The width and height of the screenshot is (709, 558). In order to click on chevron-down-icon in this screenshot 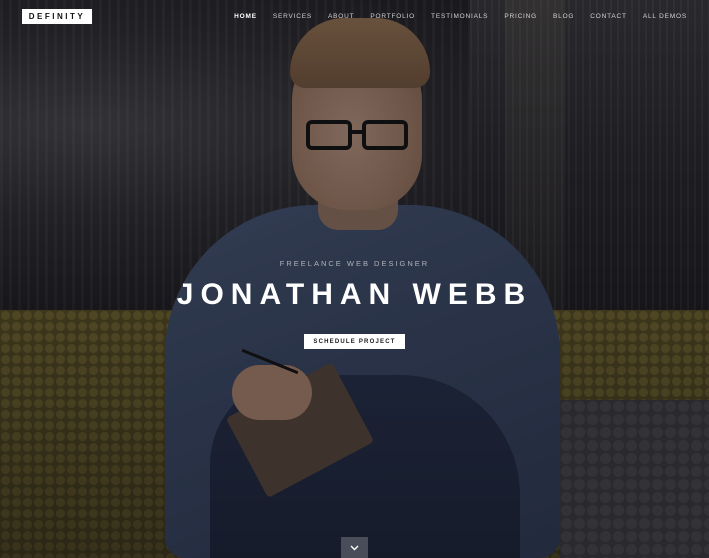, I will do `click(354, 547)`.